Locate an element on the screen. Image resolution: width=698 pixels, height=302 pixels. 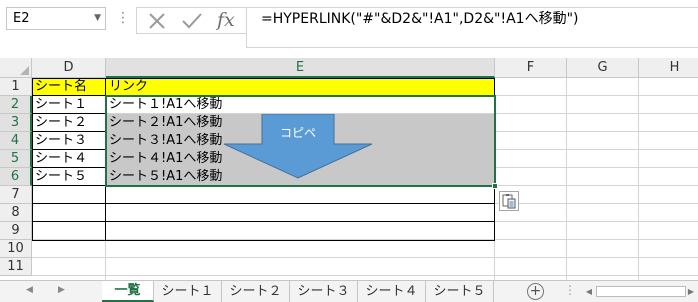
column-header-h: H is located at coordinates (668, 68).